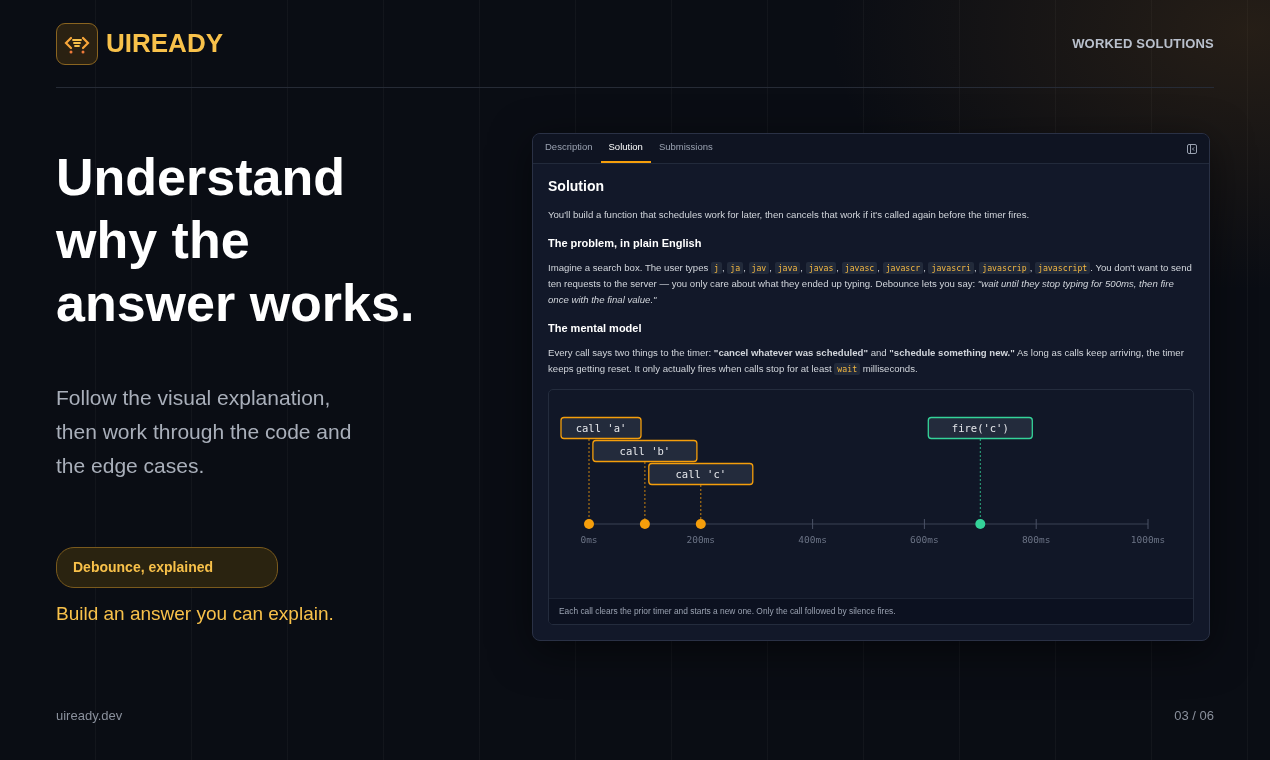 The width and height of the screenshot is (1270, 760). Describe the element at coordinates (1194, 716) in the screenshot. I see `page-counter: 03 / 06` at that location.